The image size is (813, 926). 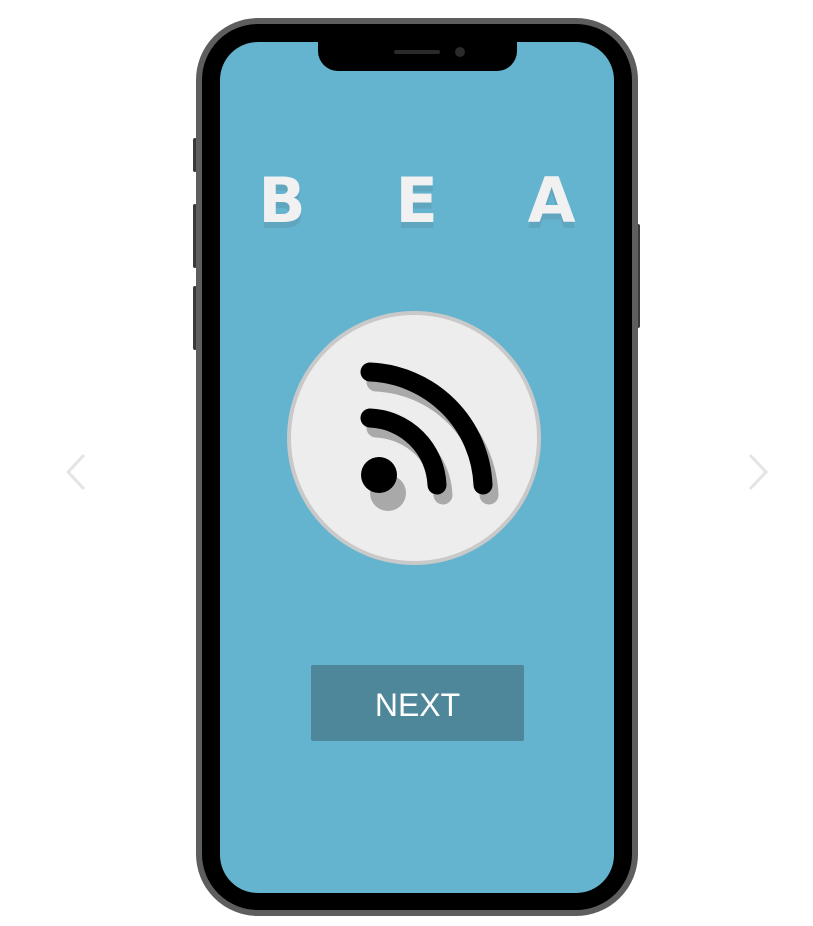 What do you see at coordinates (434, 200) in the screenshot?
I see `app-title: B E A` at bounding box center [434, 200].